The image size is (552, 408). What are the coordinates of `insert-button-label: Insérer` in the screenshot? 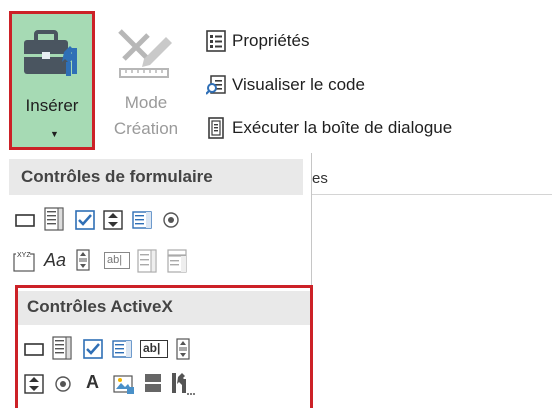 It's located at (52, 105).